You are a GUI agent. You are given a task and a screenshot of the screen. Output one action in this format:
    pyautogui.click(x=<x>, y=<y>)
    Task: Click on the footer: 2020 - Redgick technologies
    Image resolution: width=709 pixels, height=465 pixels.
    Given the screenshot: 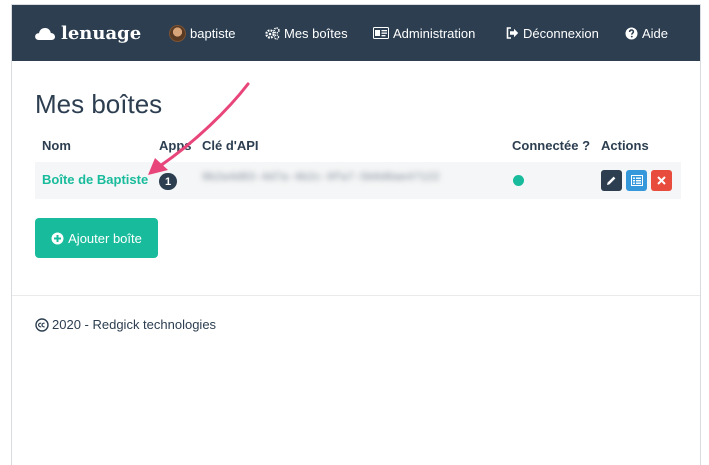 What is the action you would take?
    pyautogui.click(x=125, y=324)
    